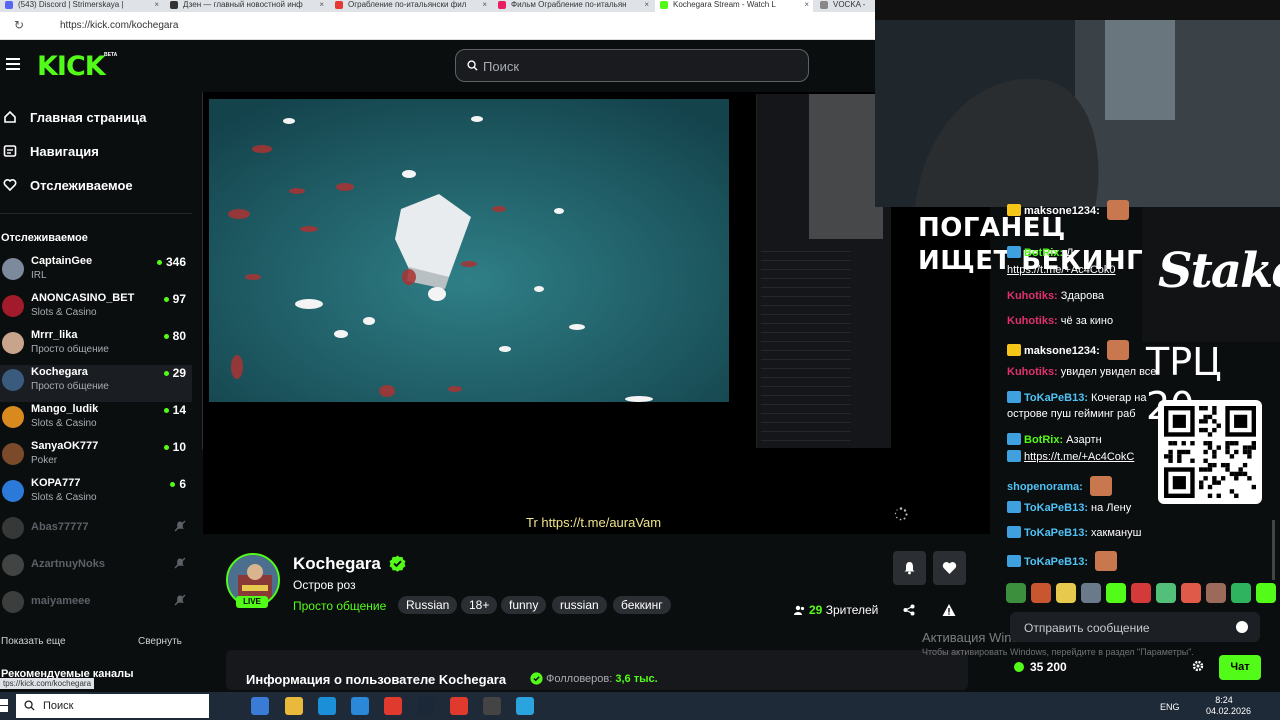  Describe the element at coordinates (337, 564) in the screenshot. I see `streamer-name: Kochegara` at that location.